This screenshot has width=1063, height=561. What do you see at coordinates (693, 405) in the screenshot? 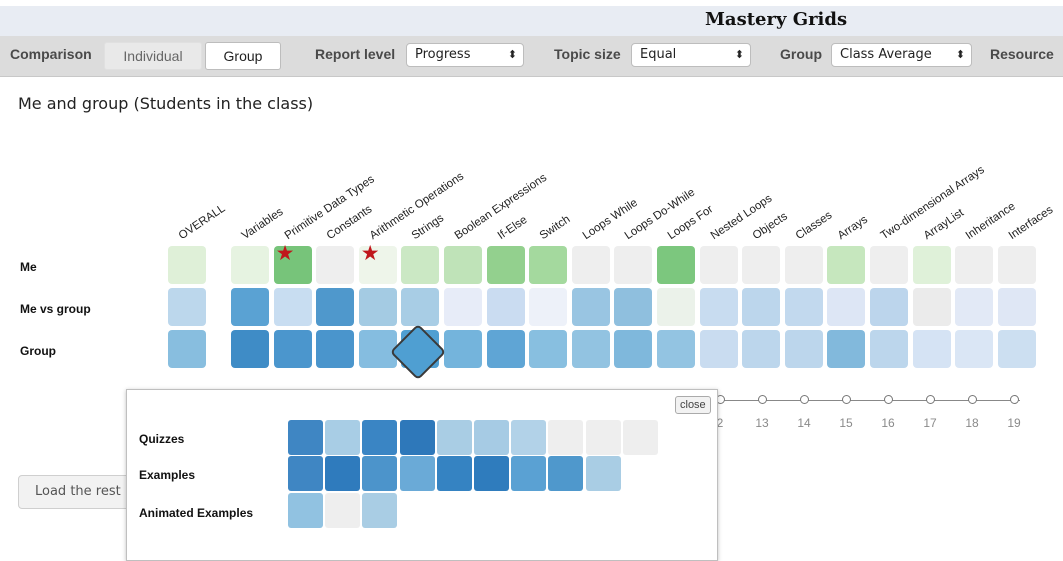
I see `close-button: close` at bounding box center [693, 405].